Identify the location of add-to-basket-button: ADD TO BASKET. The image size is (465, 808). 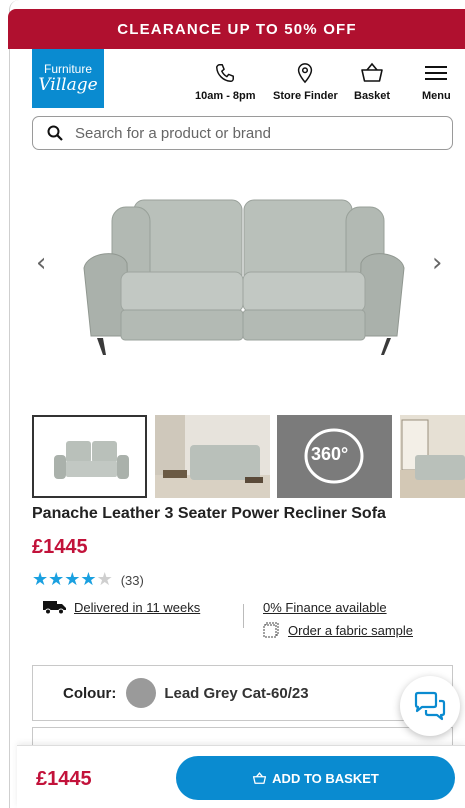
(315, 778).